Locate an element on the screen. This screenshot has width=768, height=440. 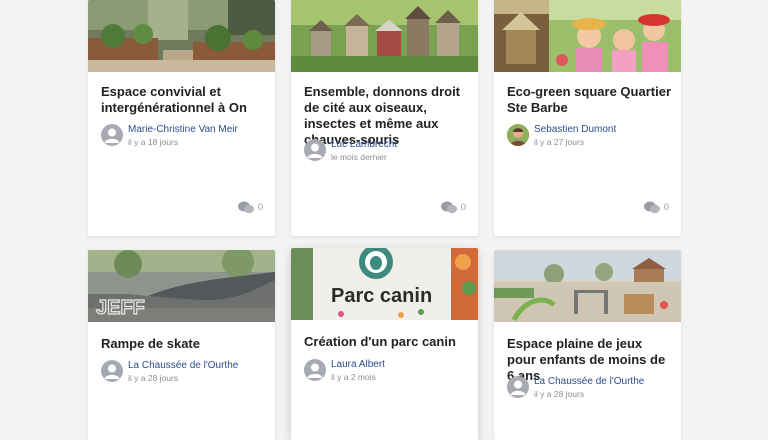
author-link: Laura Albert is located at coordinates (358, 364).